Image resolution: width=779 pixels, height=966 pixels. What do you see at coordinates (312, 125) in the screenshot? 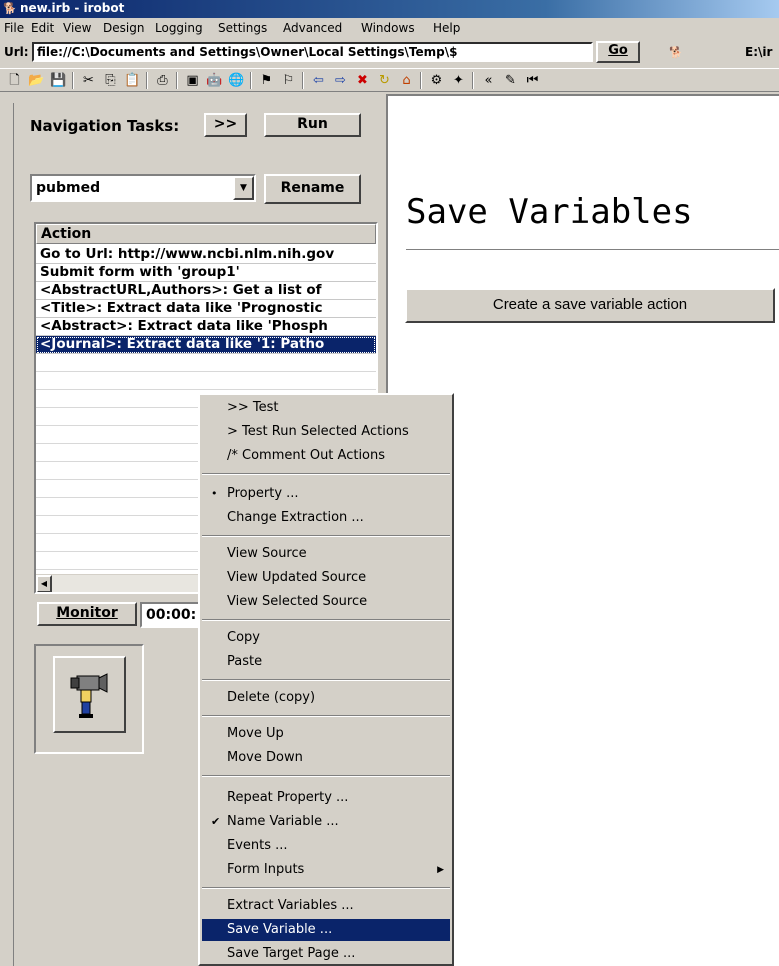
I see `run-button: Run` at bounding box center [312, 125].